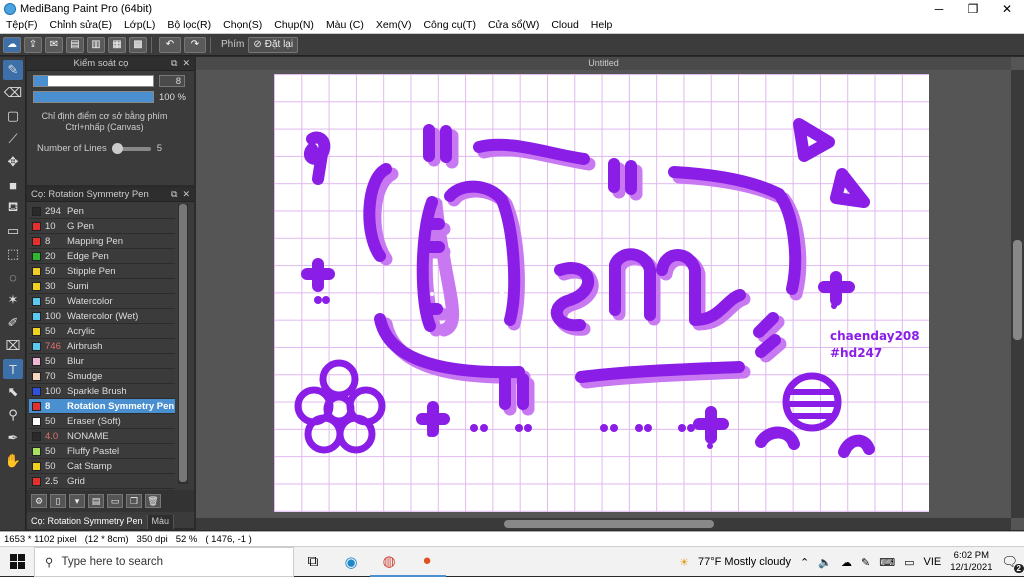 This screenshot has width=1024, height=577. What do you see at coordinates (825, 562) in the screenshot?
I see `speaker-icon: 🔈` at bounding box center [825, 562].